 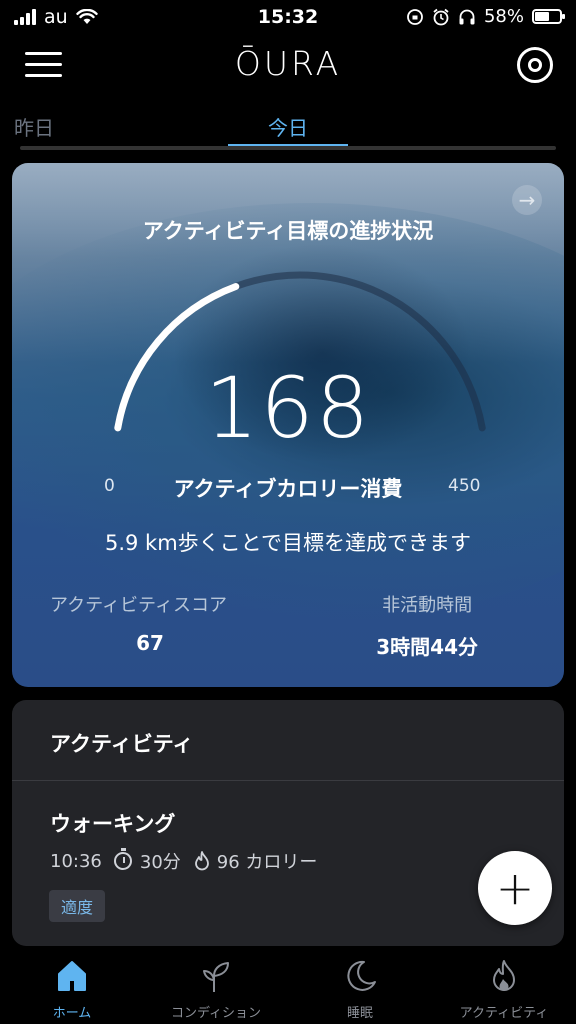 I want to click on nav-label: ホーム, so click(x=72, y=1013).